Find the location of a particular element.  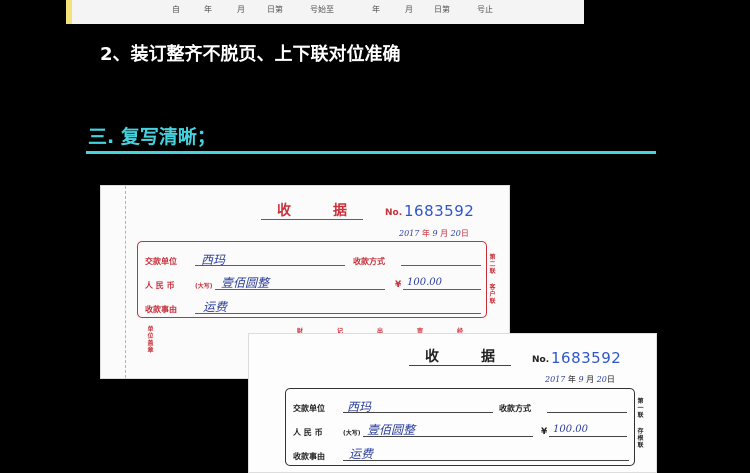

perforation-line is located at coordinates (125, 282).